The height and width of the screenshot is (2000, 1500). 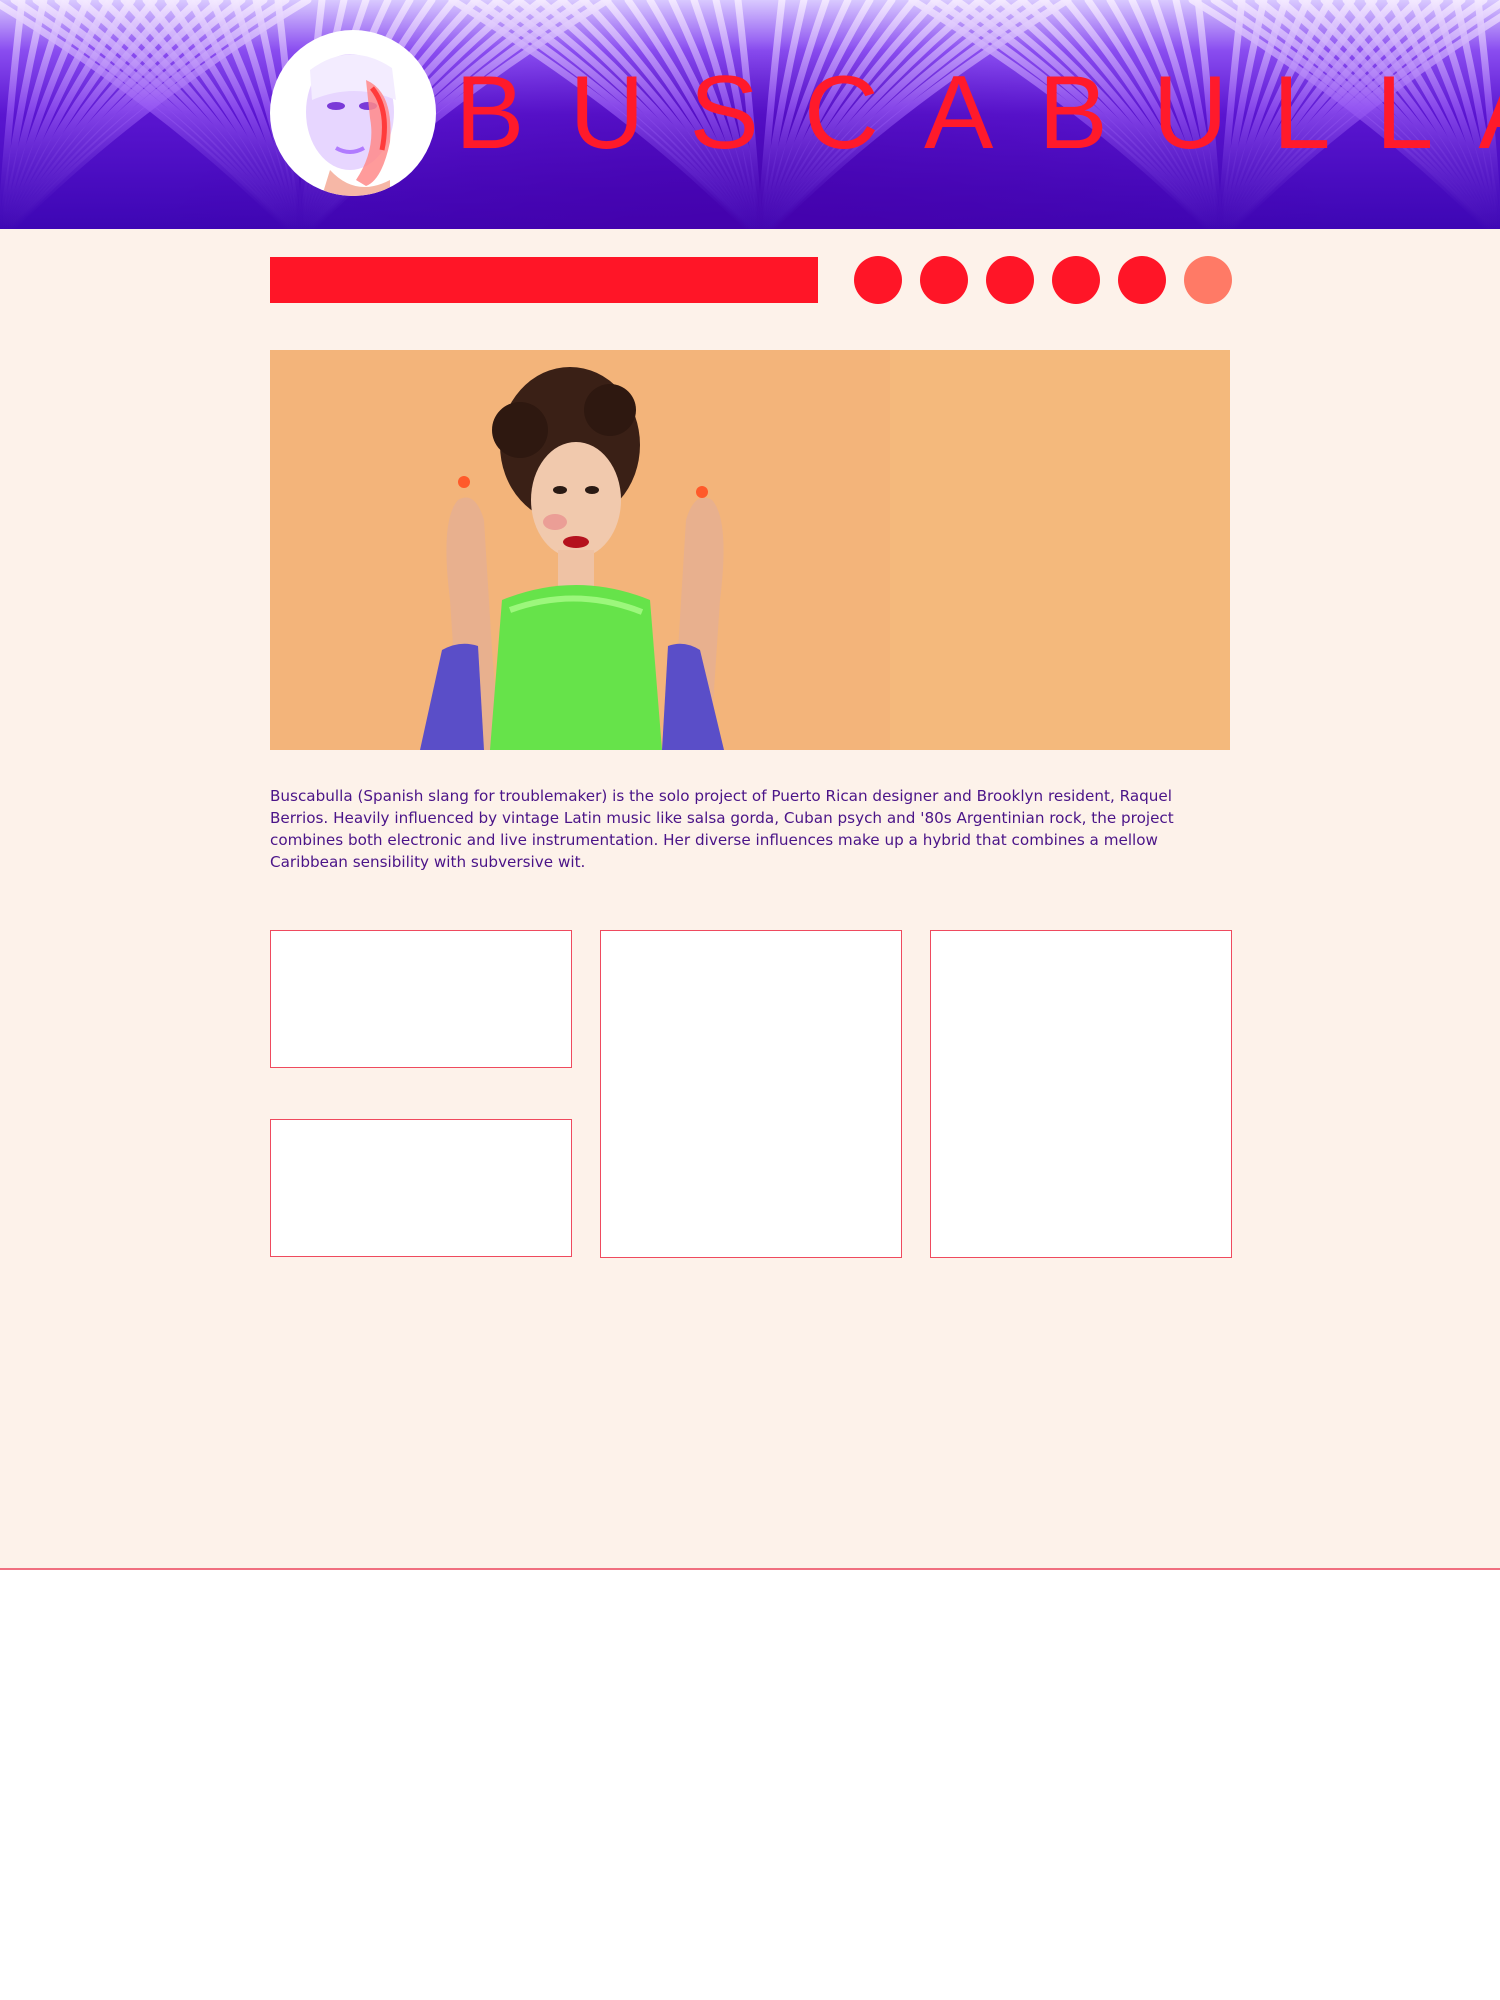 I want to click on hero-photo, so click(x=750, y=550).